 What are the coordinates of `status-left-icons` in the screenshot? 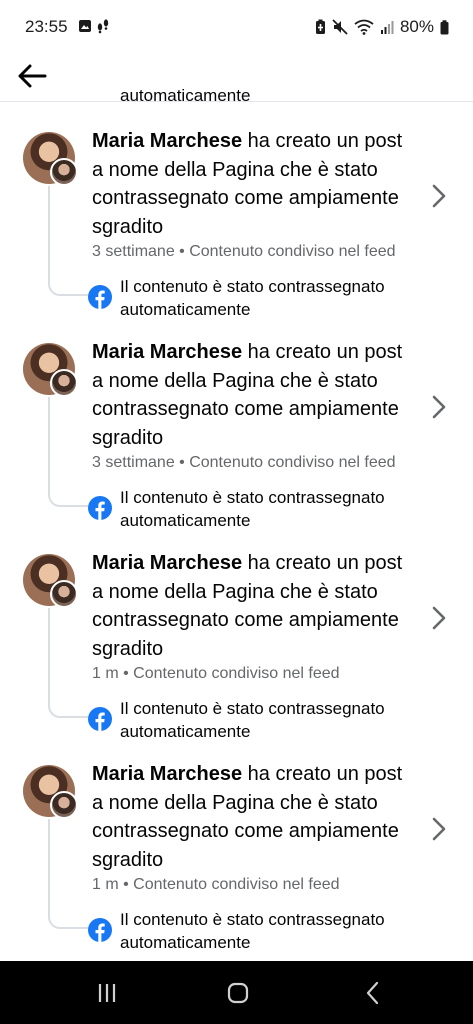 It's located at (94, 26).